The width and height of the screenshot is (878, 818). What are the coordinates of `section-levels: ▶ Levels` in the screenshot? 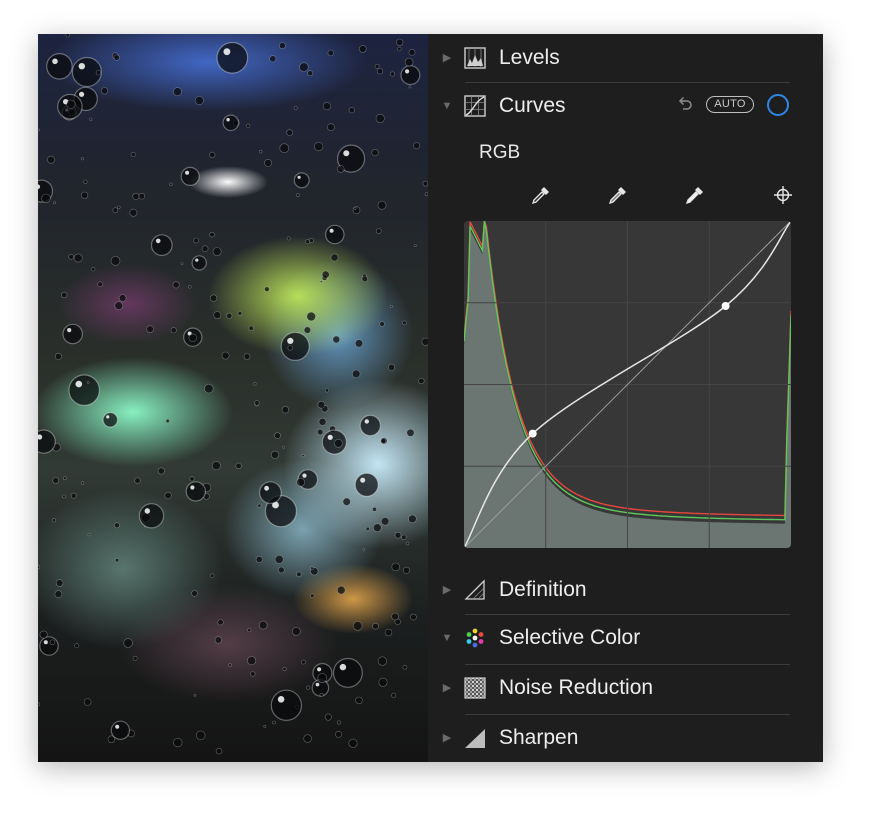 It's located at (625, 58).